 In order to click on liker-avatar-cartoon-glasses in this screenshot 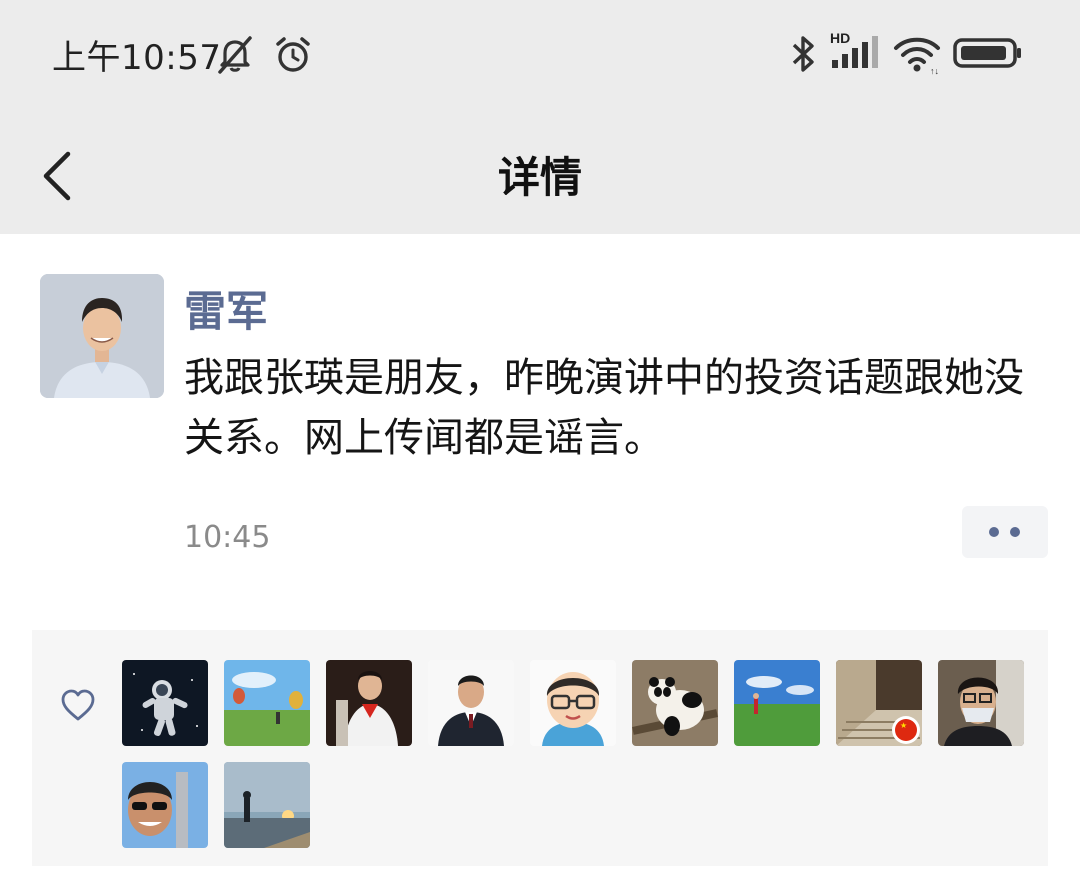, I will do `click(573, 703)`.